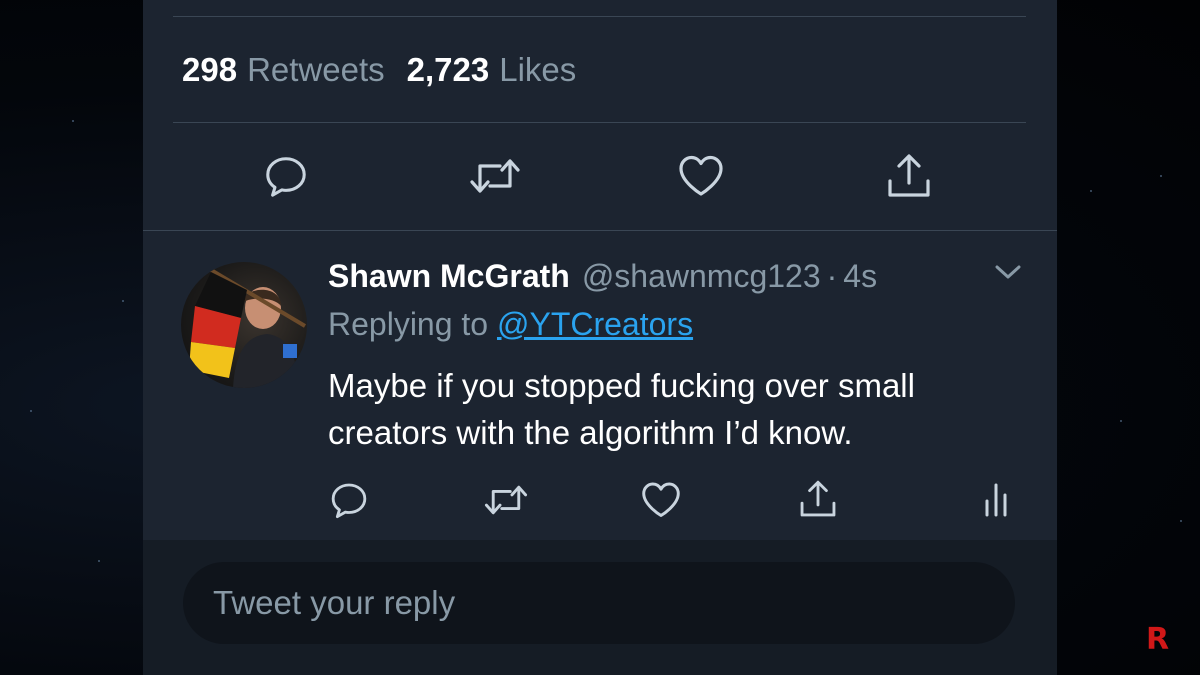 The height and width of the screenshot is (675, 1200). I want to click on mention-link: @YTCreators, so click(595, 324).